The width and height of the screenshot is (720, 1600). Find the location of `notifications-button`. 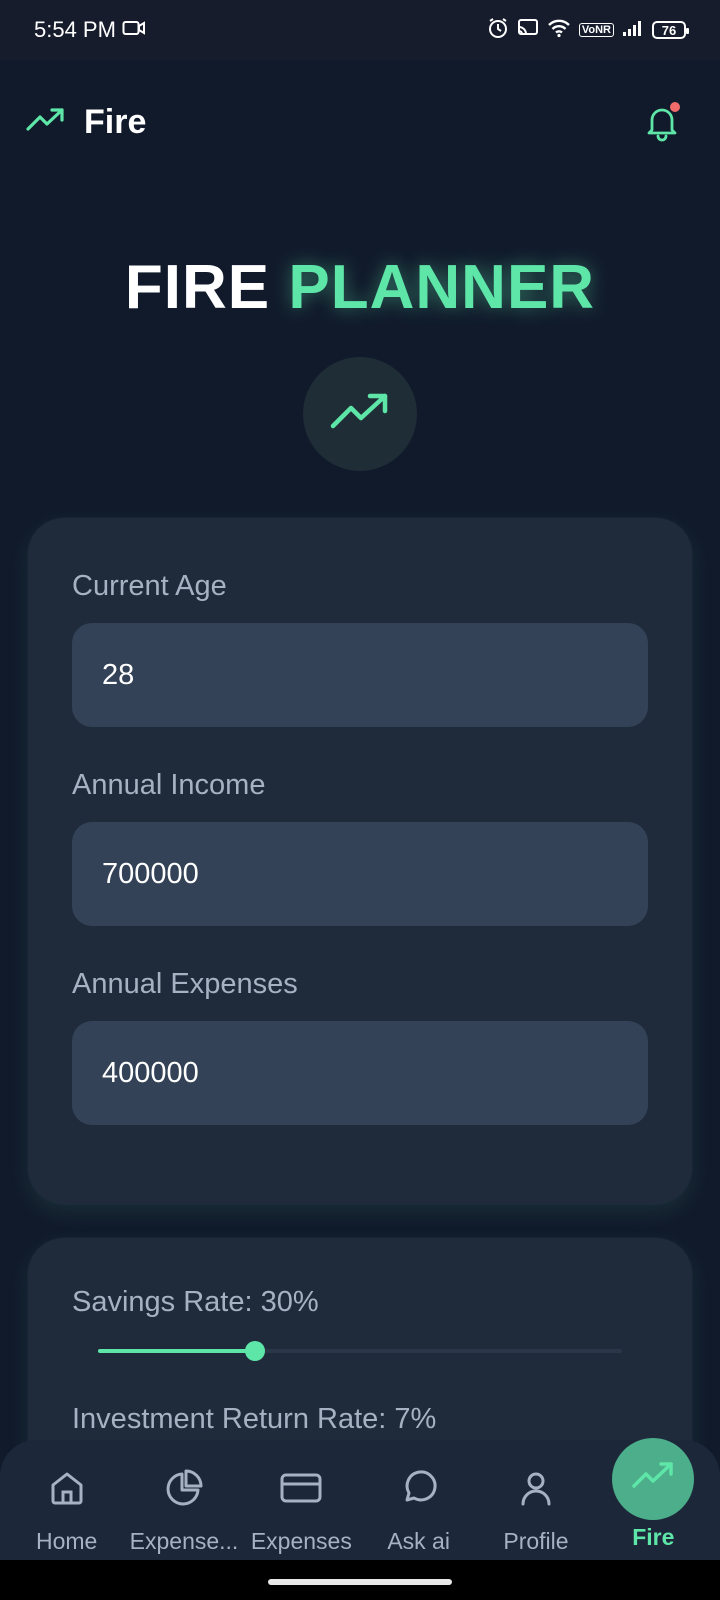

notifications-button is located at coordinates (662, 122).